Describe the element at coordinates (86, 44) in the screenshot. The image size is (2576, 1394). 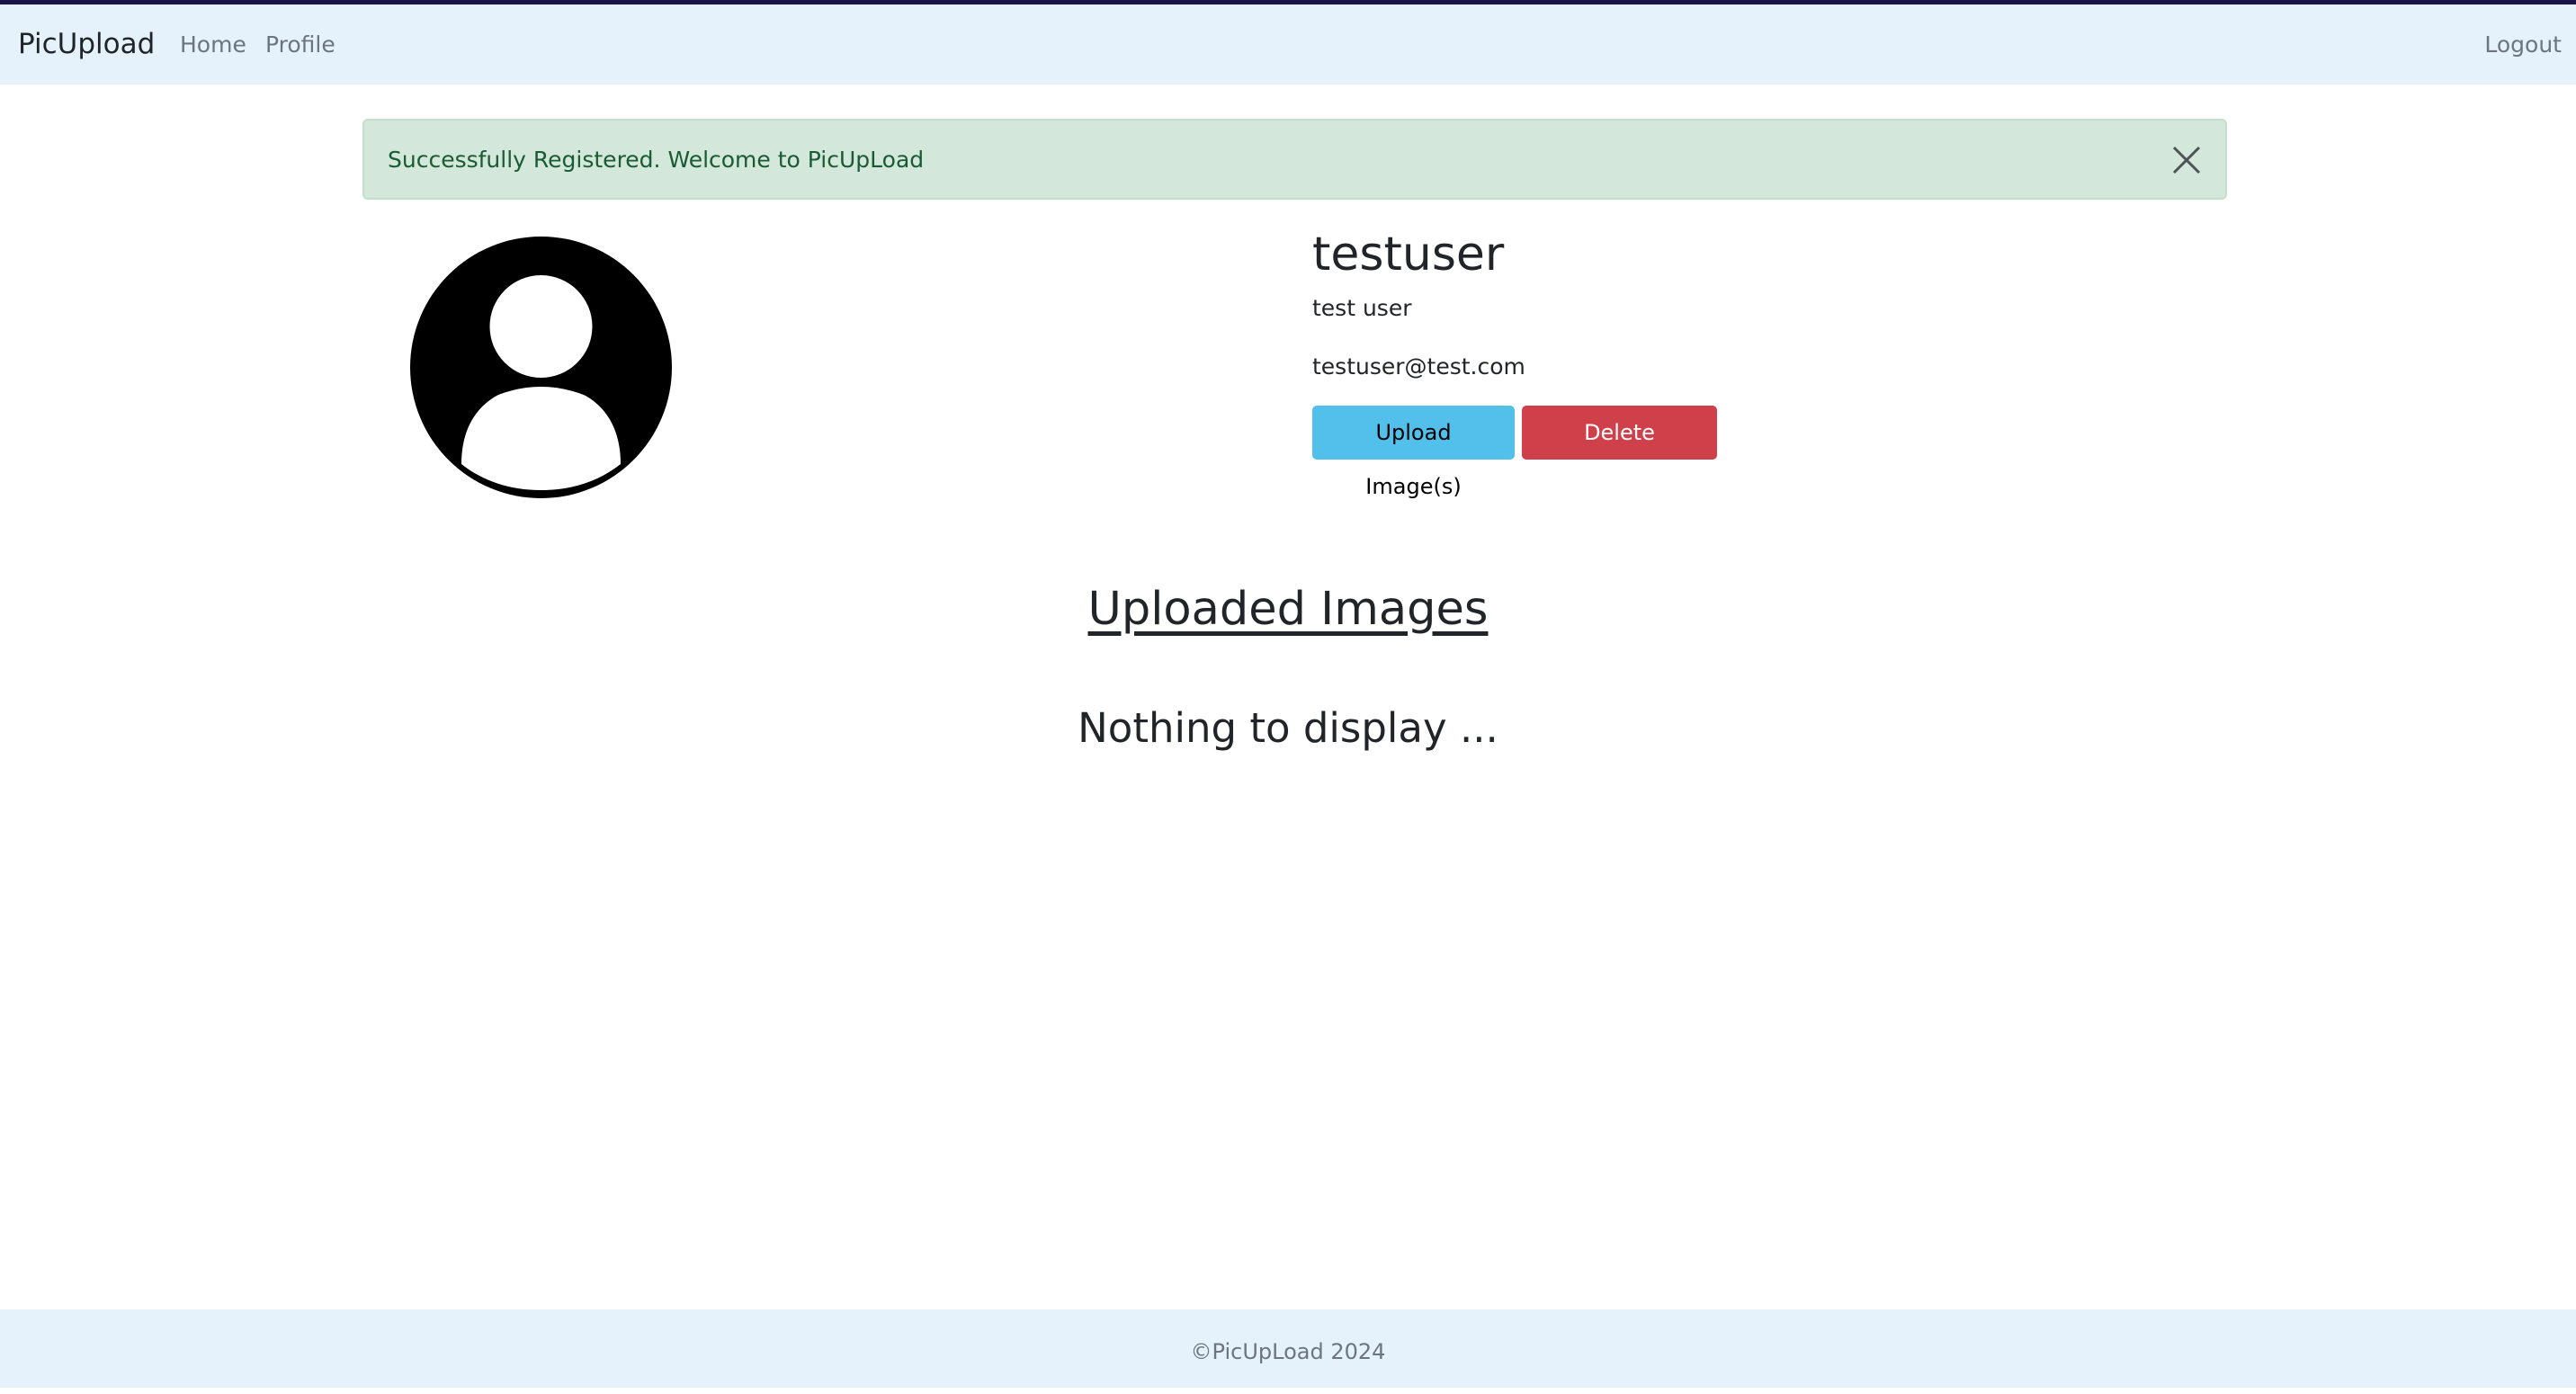
I see `brand-link: PicUpload` at that location.